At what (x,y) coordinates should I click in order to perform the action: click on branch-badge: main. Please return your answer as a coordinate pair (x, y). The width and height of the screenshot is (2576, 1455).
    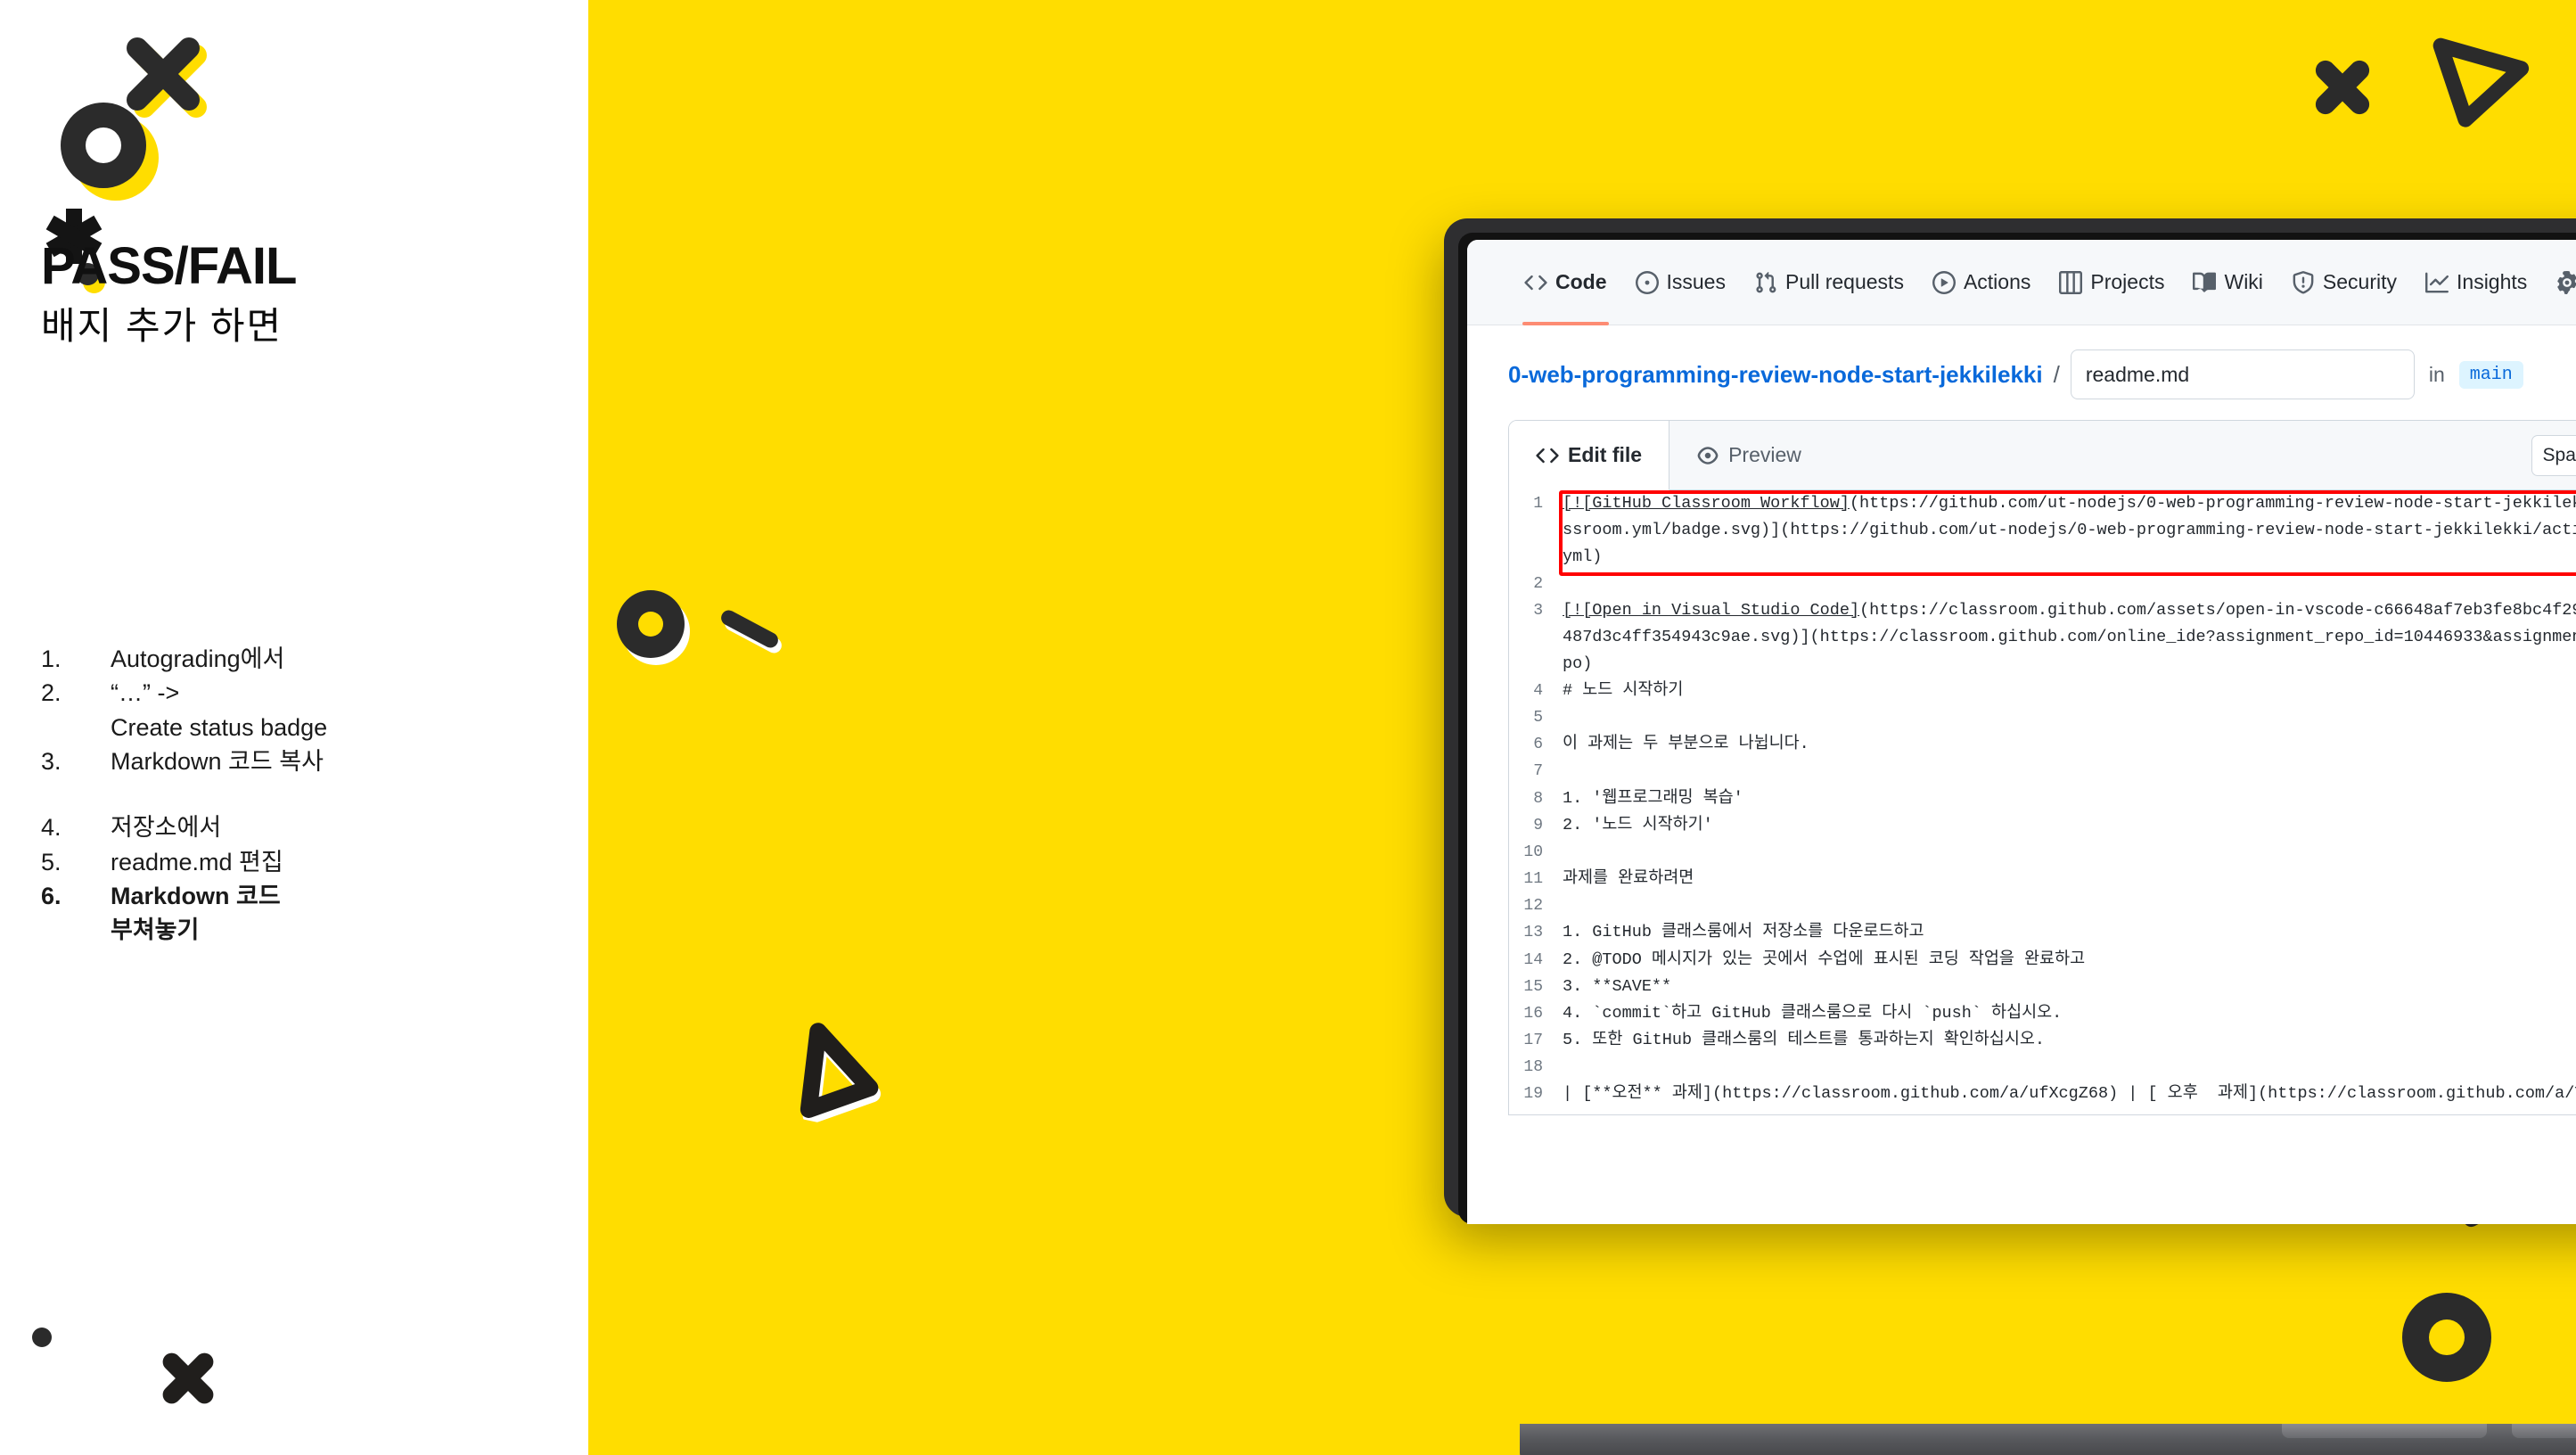
    Looking at the image, I should click on (2490, 374).